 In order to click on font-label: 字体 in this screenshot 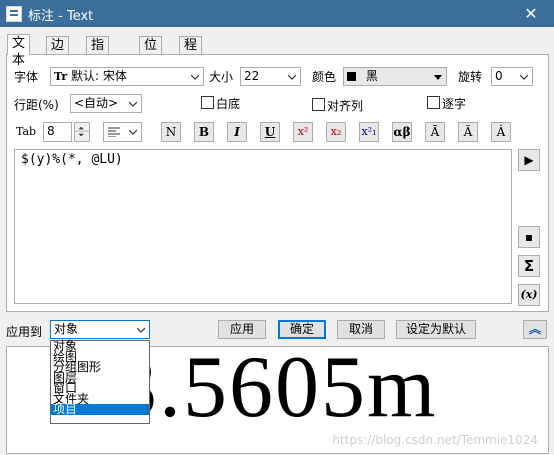, I will do `click(26, 77)`.